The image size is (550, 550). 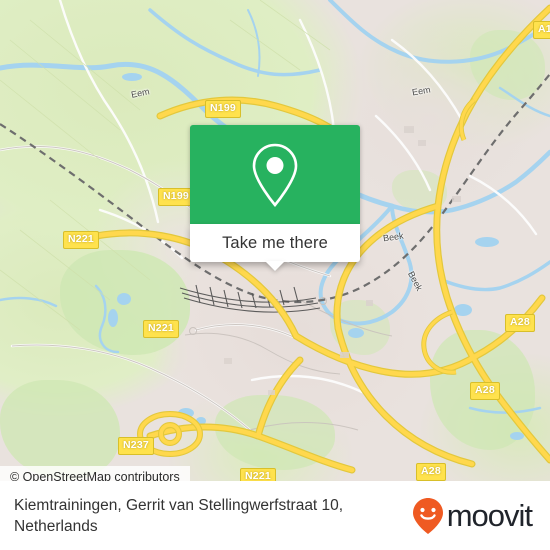 I want to click on map-pin-icon, so click(x=275, y=175).